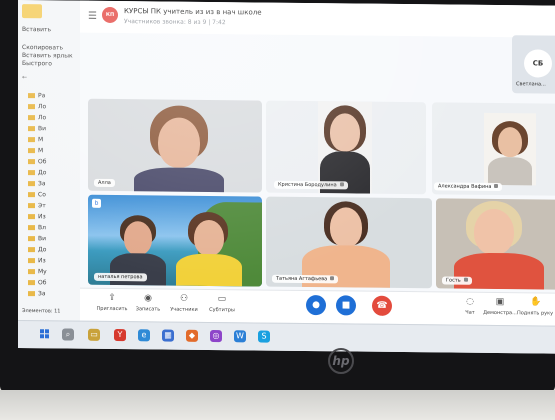 Image resolution: width=555 pixels, height=420 pixels. Describe the element at coordinates (382, 305) in the screenshot. I see `hang-up-button: ☎` at that location.